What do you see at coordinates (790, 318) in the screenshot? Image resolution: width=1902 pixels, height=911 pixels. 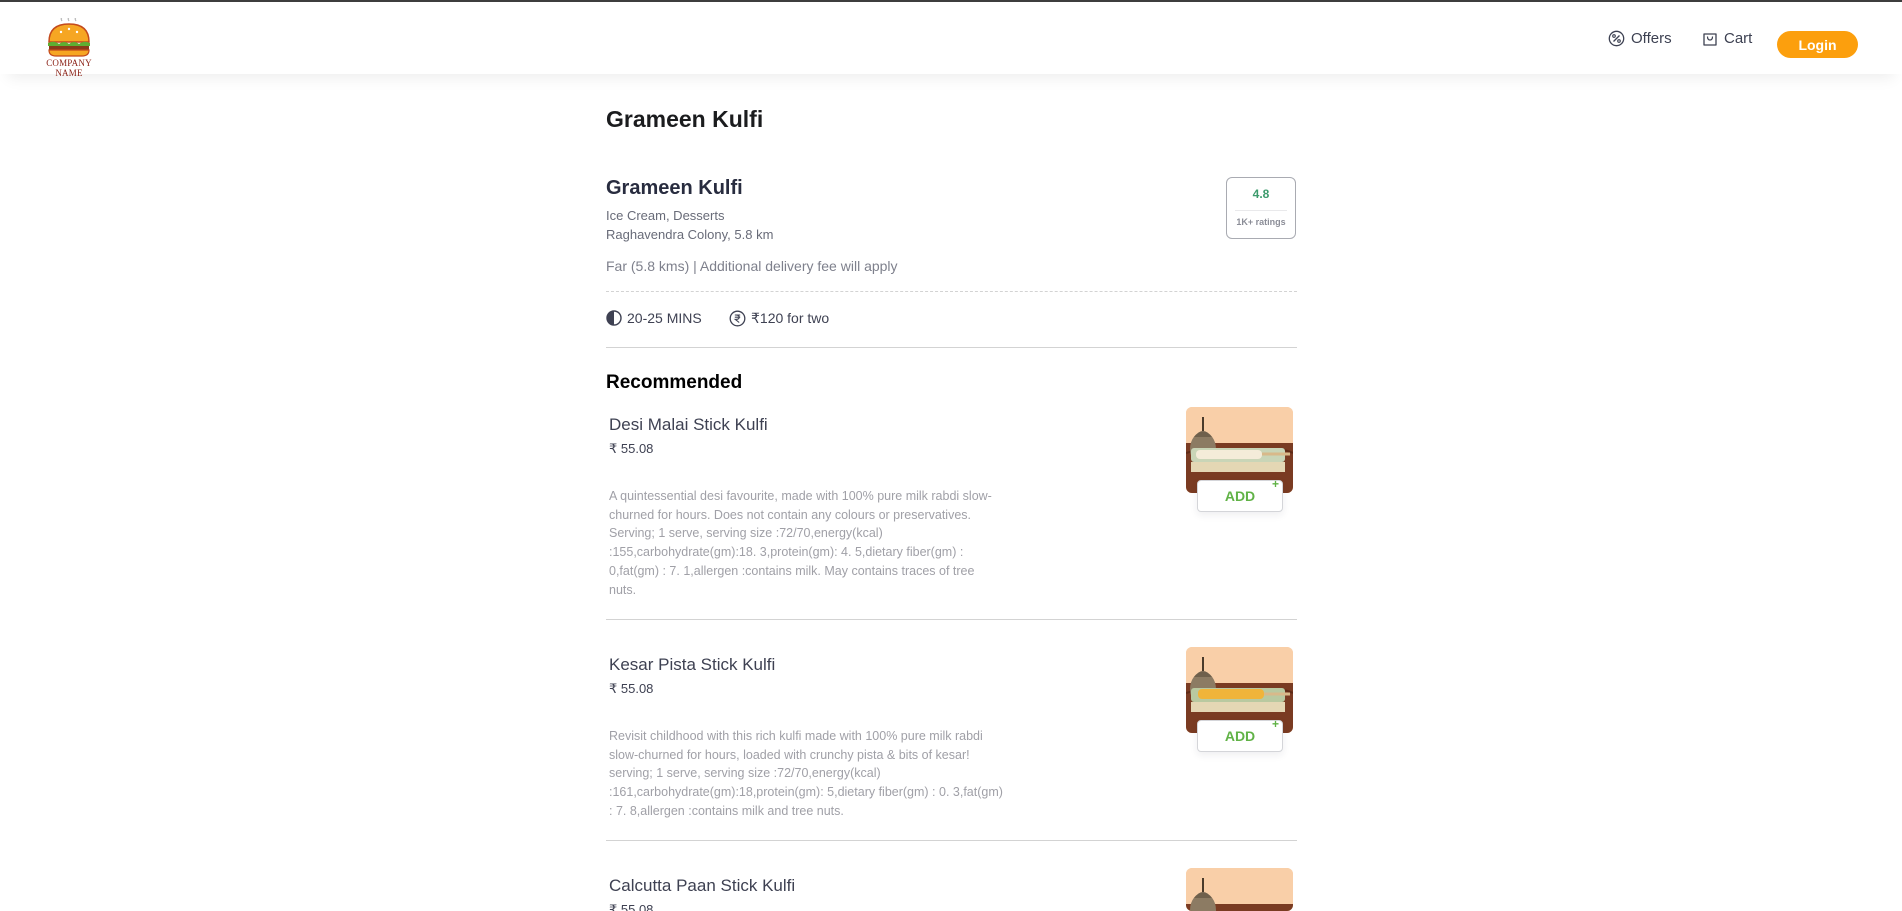 I see `cost-for-two-label: ₹120 for two` at bounding box center [790, 318].